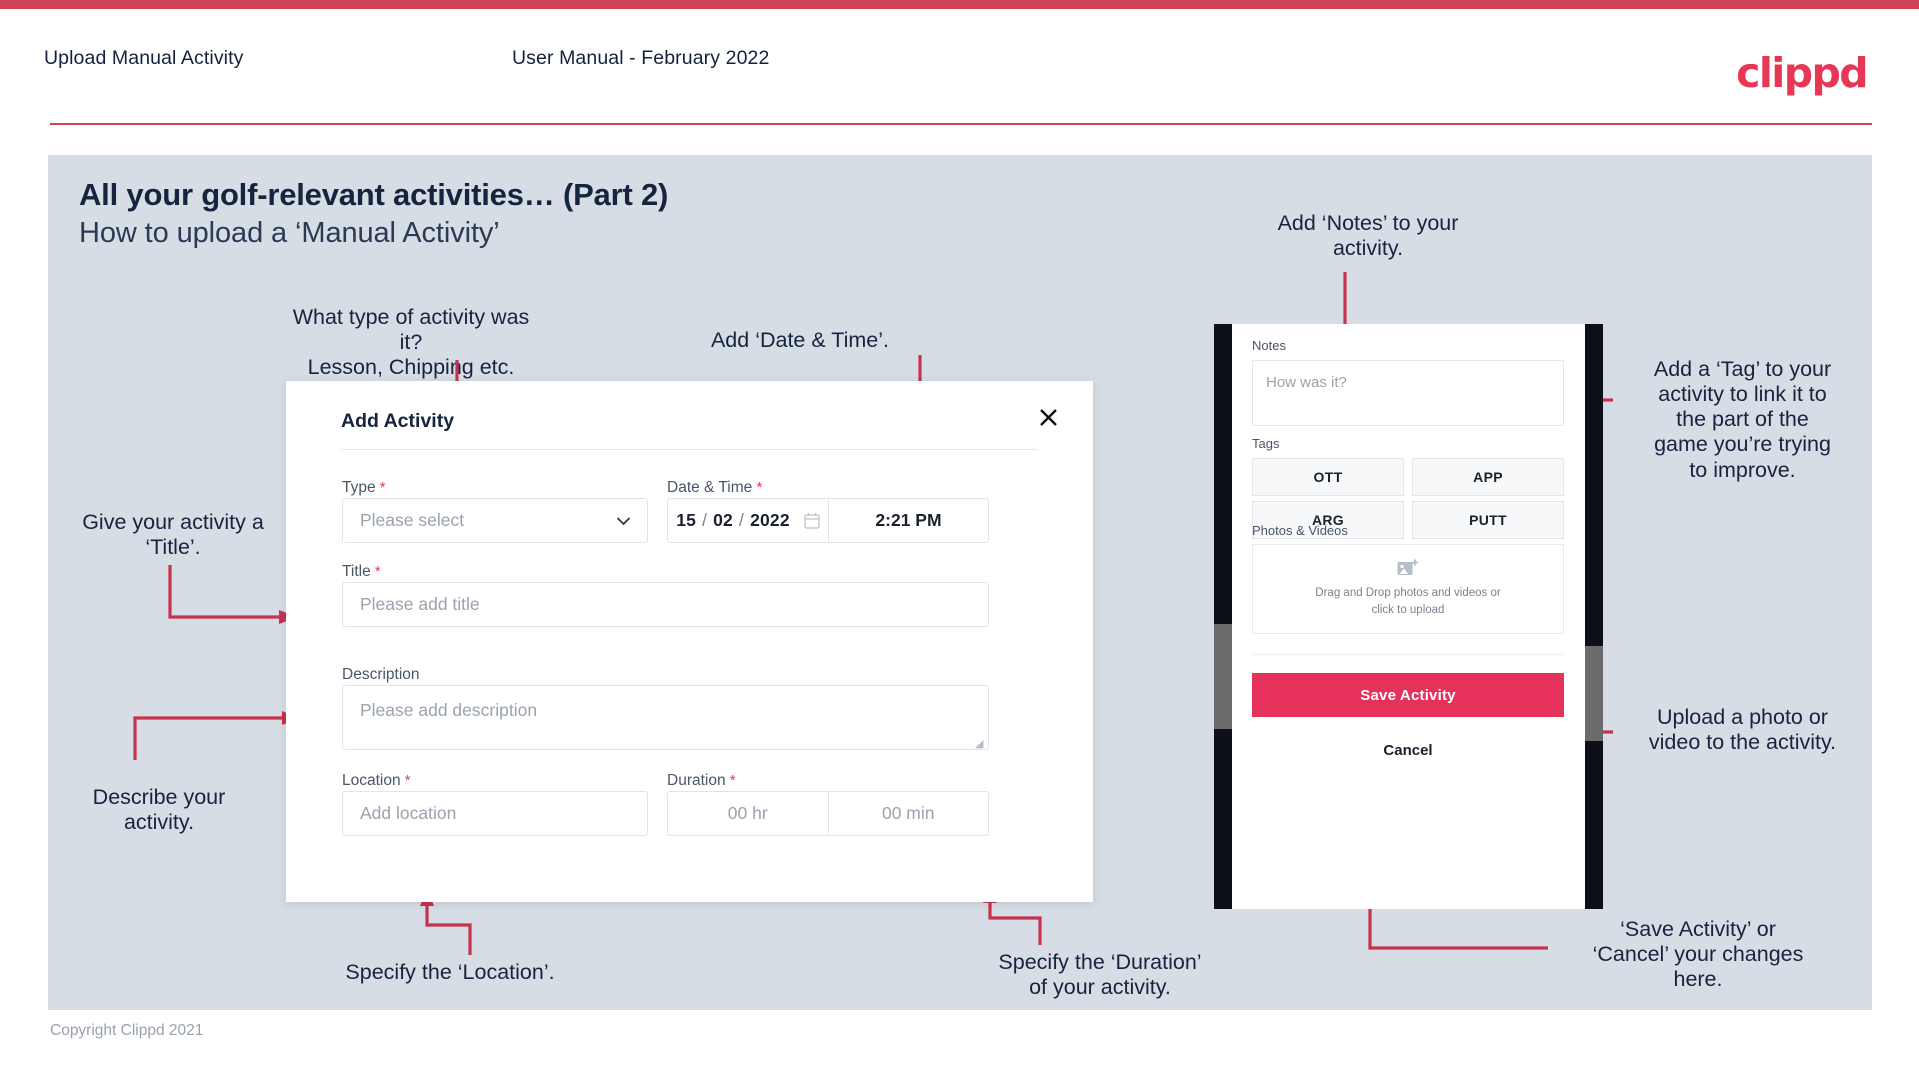  What do you see at coordinates (641, 58) in the screenshot?
I see `header-center-title: User Manual - February 2022` at bounding box center [641, 58].